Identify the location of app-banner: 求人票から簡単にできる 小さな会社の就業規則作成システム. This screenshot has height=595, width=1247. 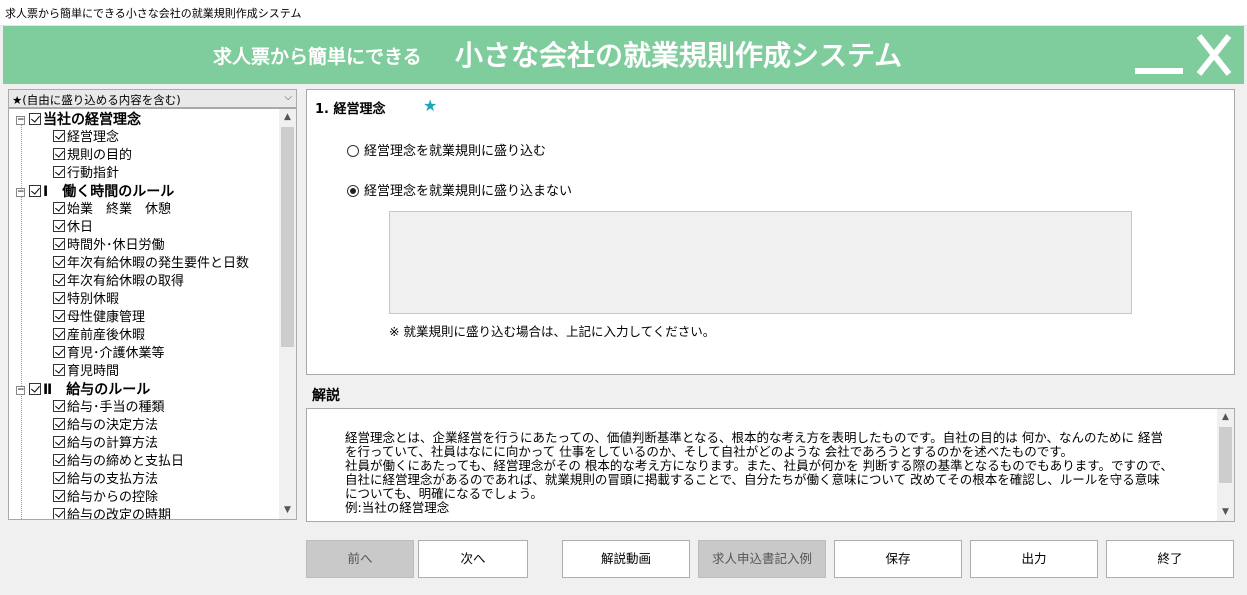
(623, 55).